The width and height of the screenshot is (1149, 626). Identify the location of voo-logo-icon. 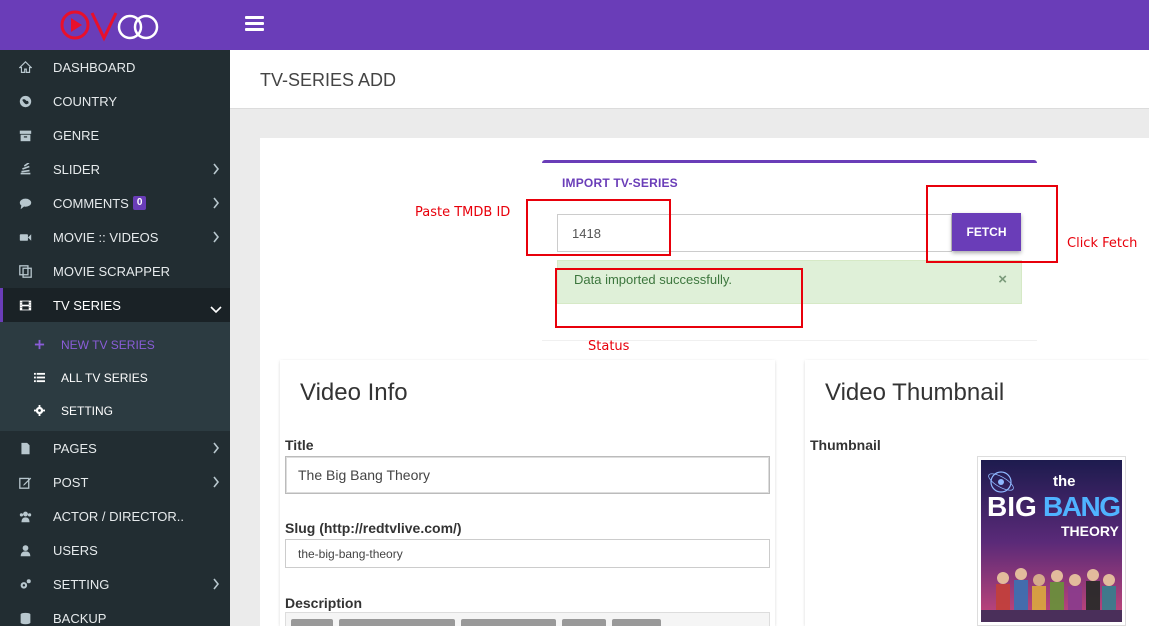
(109, 26).